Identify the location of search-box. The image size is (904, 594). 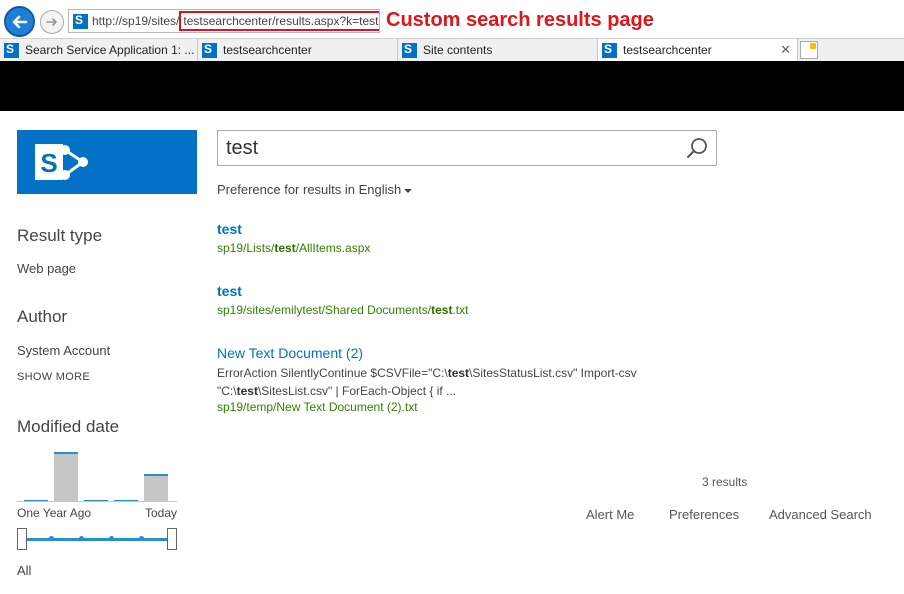
(467, 148).